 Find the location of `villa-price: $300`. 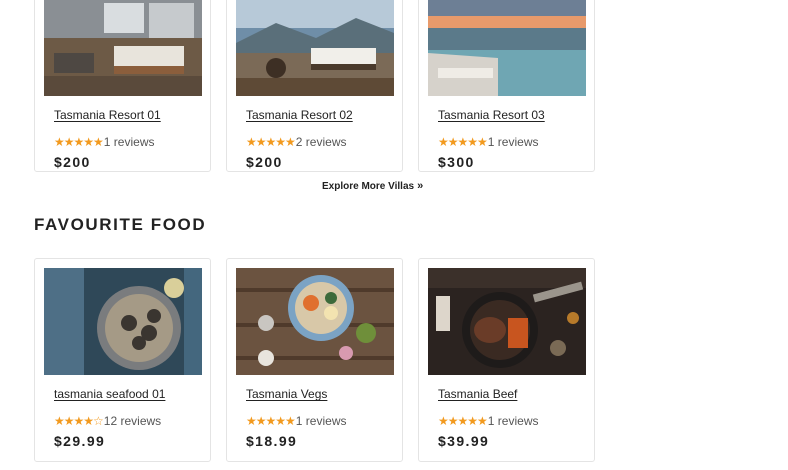

villa-price: $300 is located at coordinates (456, 162).